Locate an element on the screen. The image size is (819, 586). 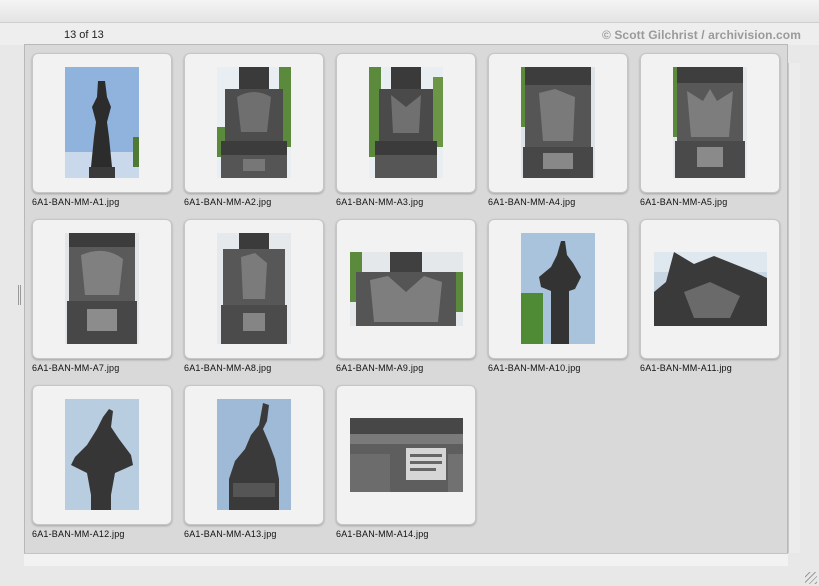
thumbnail-item: 6A1-BAN-MM-A10.jpg is located at coordinates (558, 299).